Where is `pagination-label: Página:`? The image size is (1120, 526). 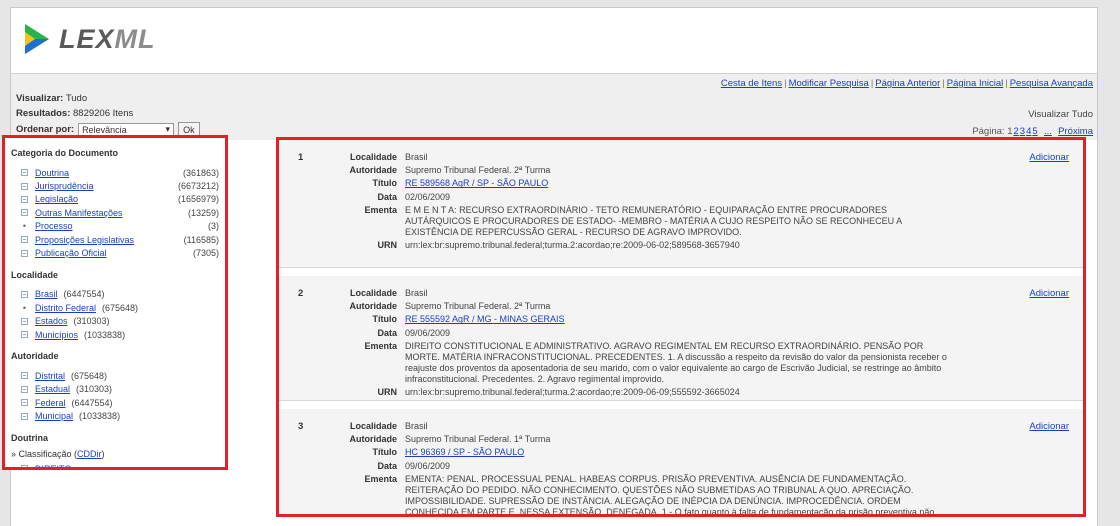 pagination-label: Página: is located at coordinates (988, 131).